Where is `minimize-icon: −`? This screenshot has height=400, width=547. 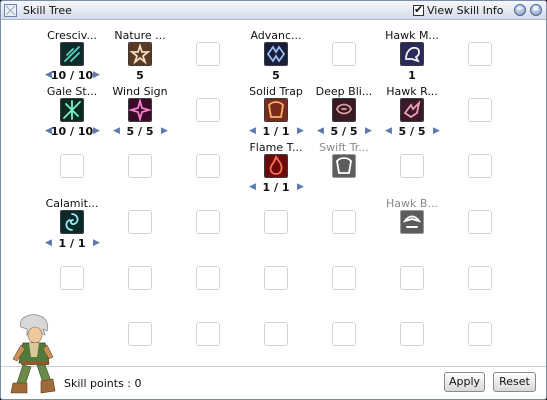
minimize-icon: − is located at coordinates (520, 9).